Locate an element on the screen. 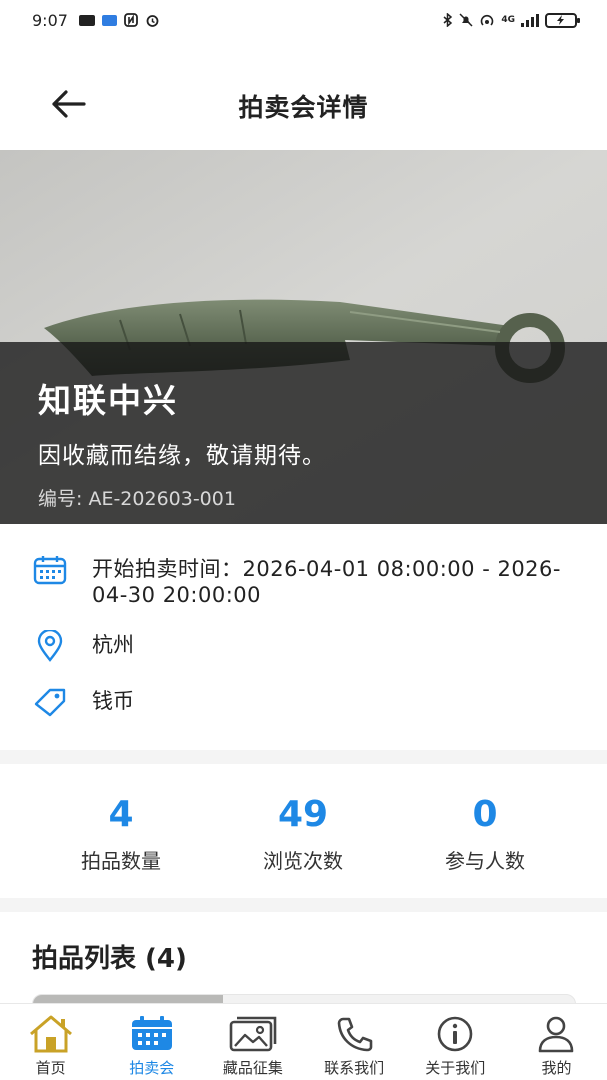  auction-category: 钱币 is located at coordinates (113, 701).